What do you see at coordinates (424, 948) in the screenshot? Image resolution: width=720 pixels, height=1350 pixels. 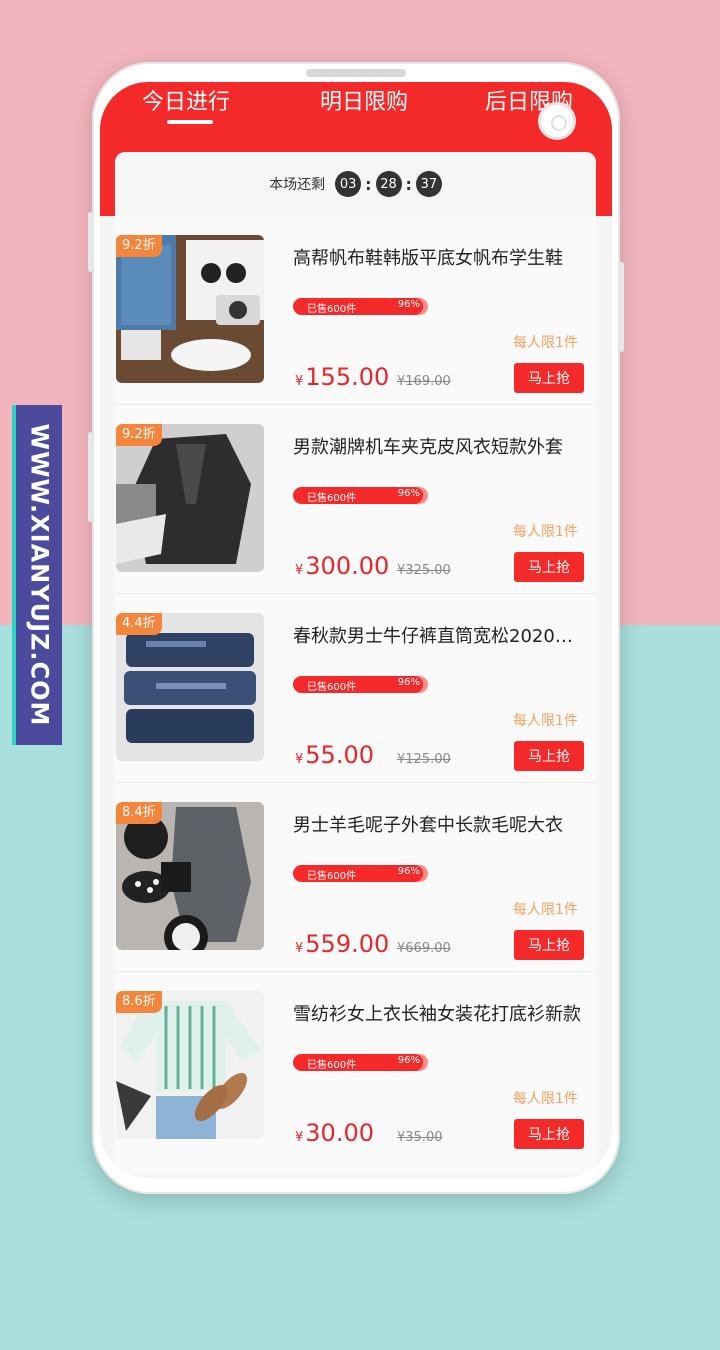 I see `original-price: ¥669.00` at bounding box center [424, 948].